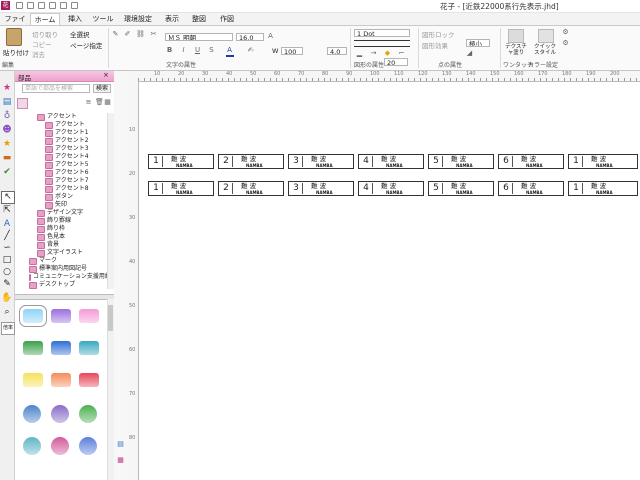  What do you see at coordinates (61, 269) in the screenshot?
I see `tree-item: 標準案内用図記号` at bounding box center [61, 269].